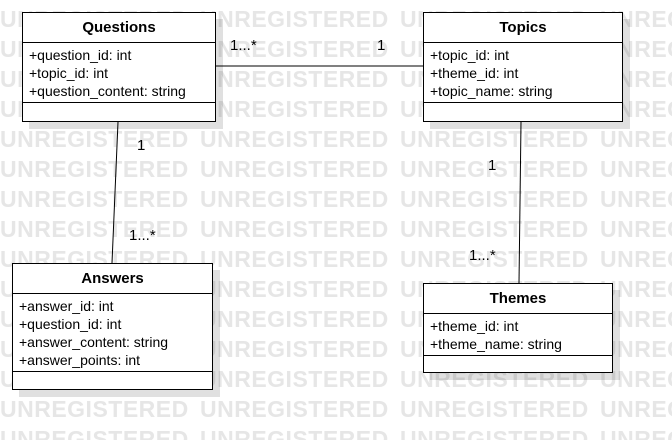  I want to click on class-themes-attributes: +theme_id: int +theme_name: string, so click(518, 335).